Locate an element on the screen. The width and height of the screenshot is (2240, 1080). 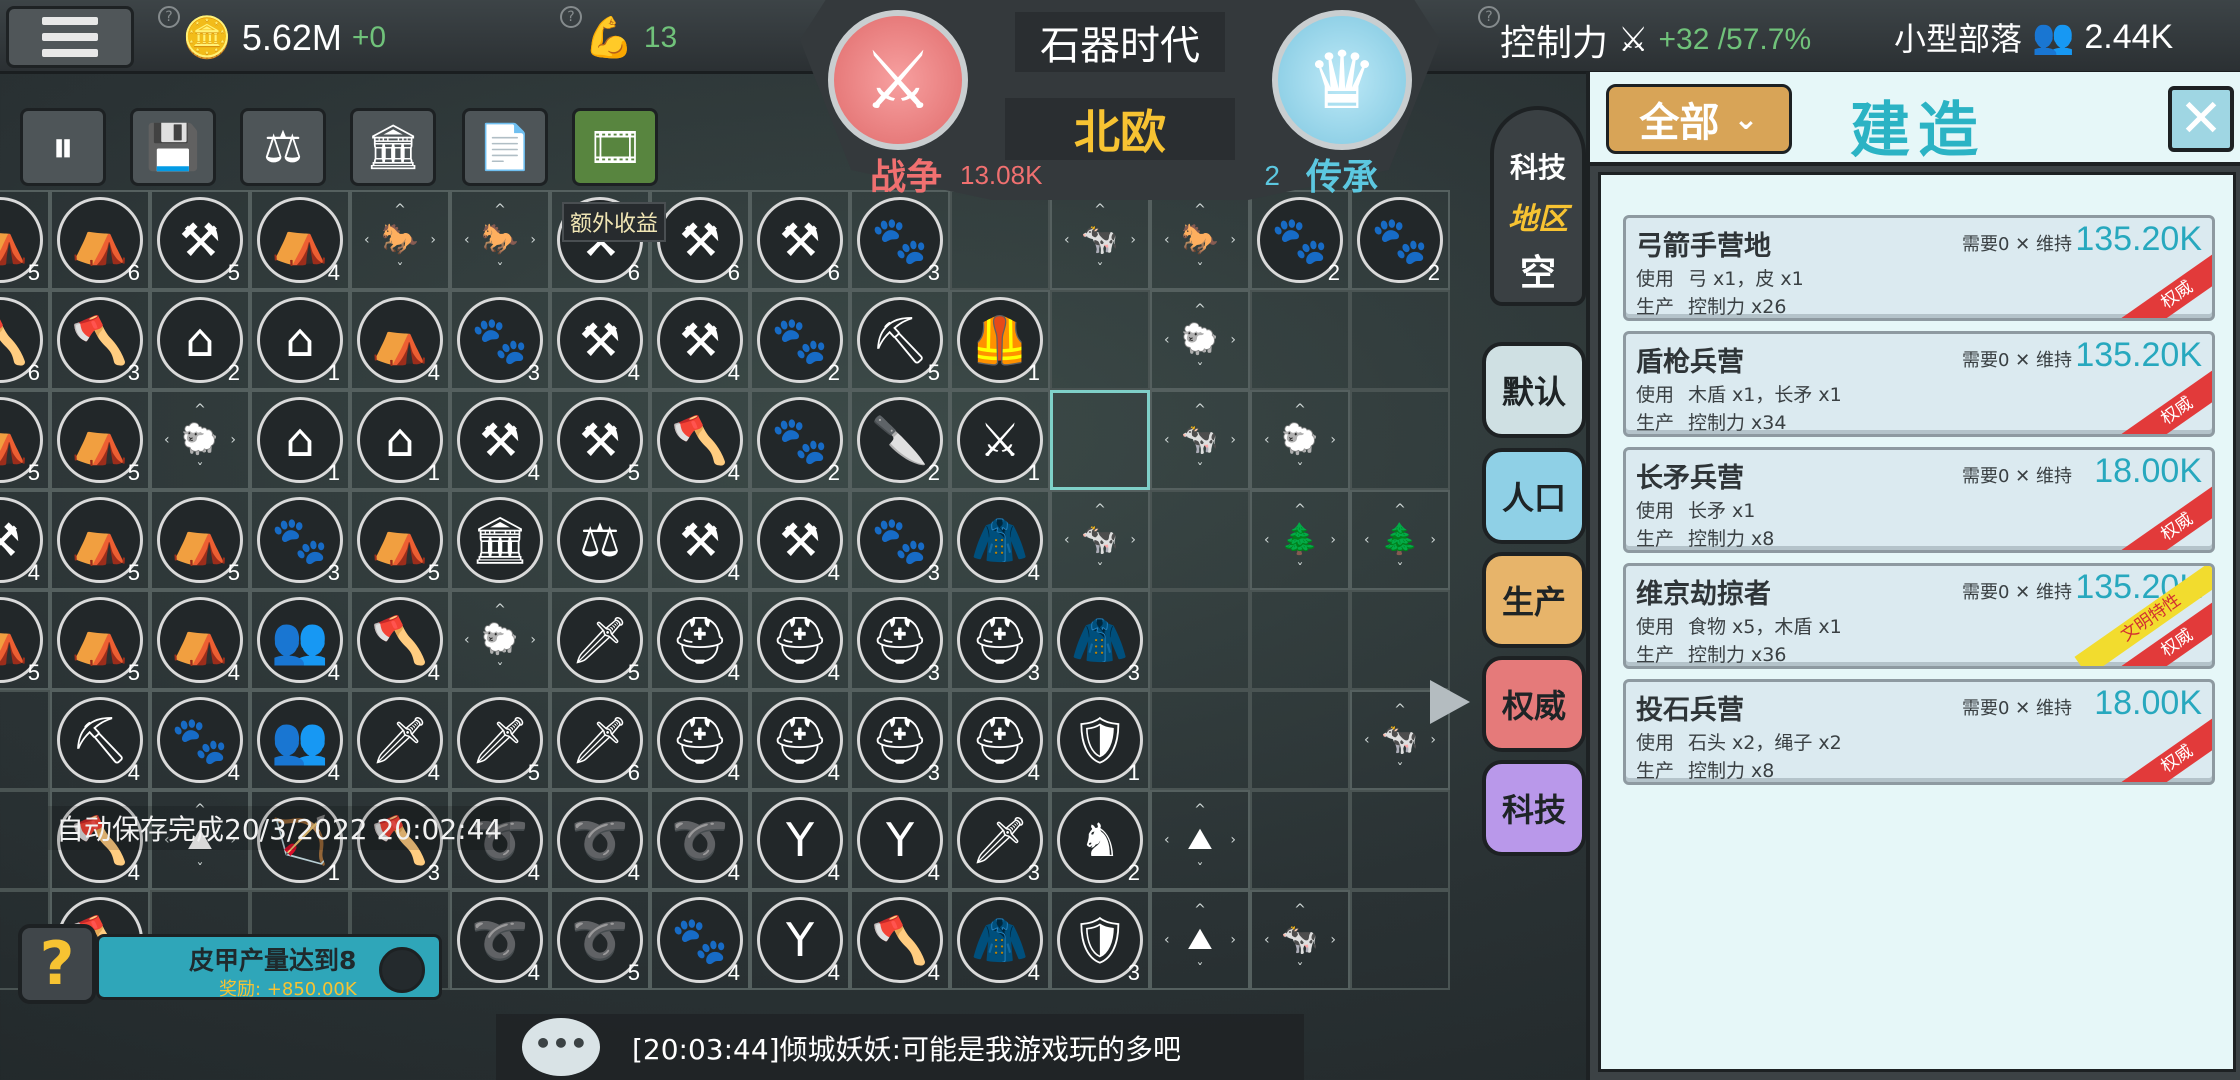
tab-authority: 权威 is located at coordinates (1534, 704).